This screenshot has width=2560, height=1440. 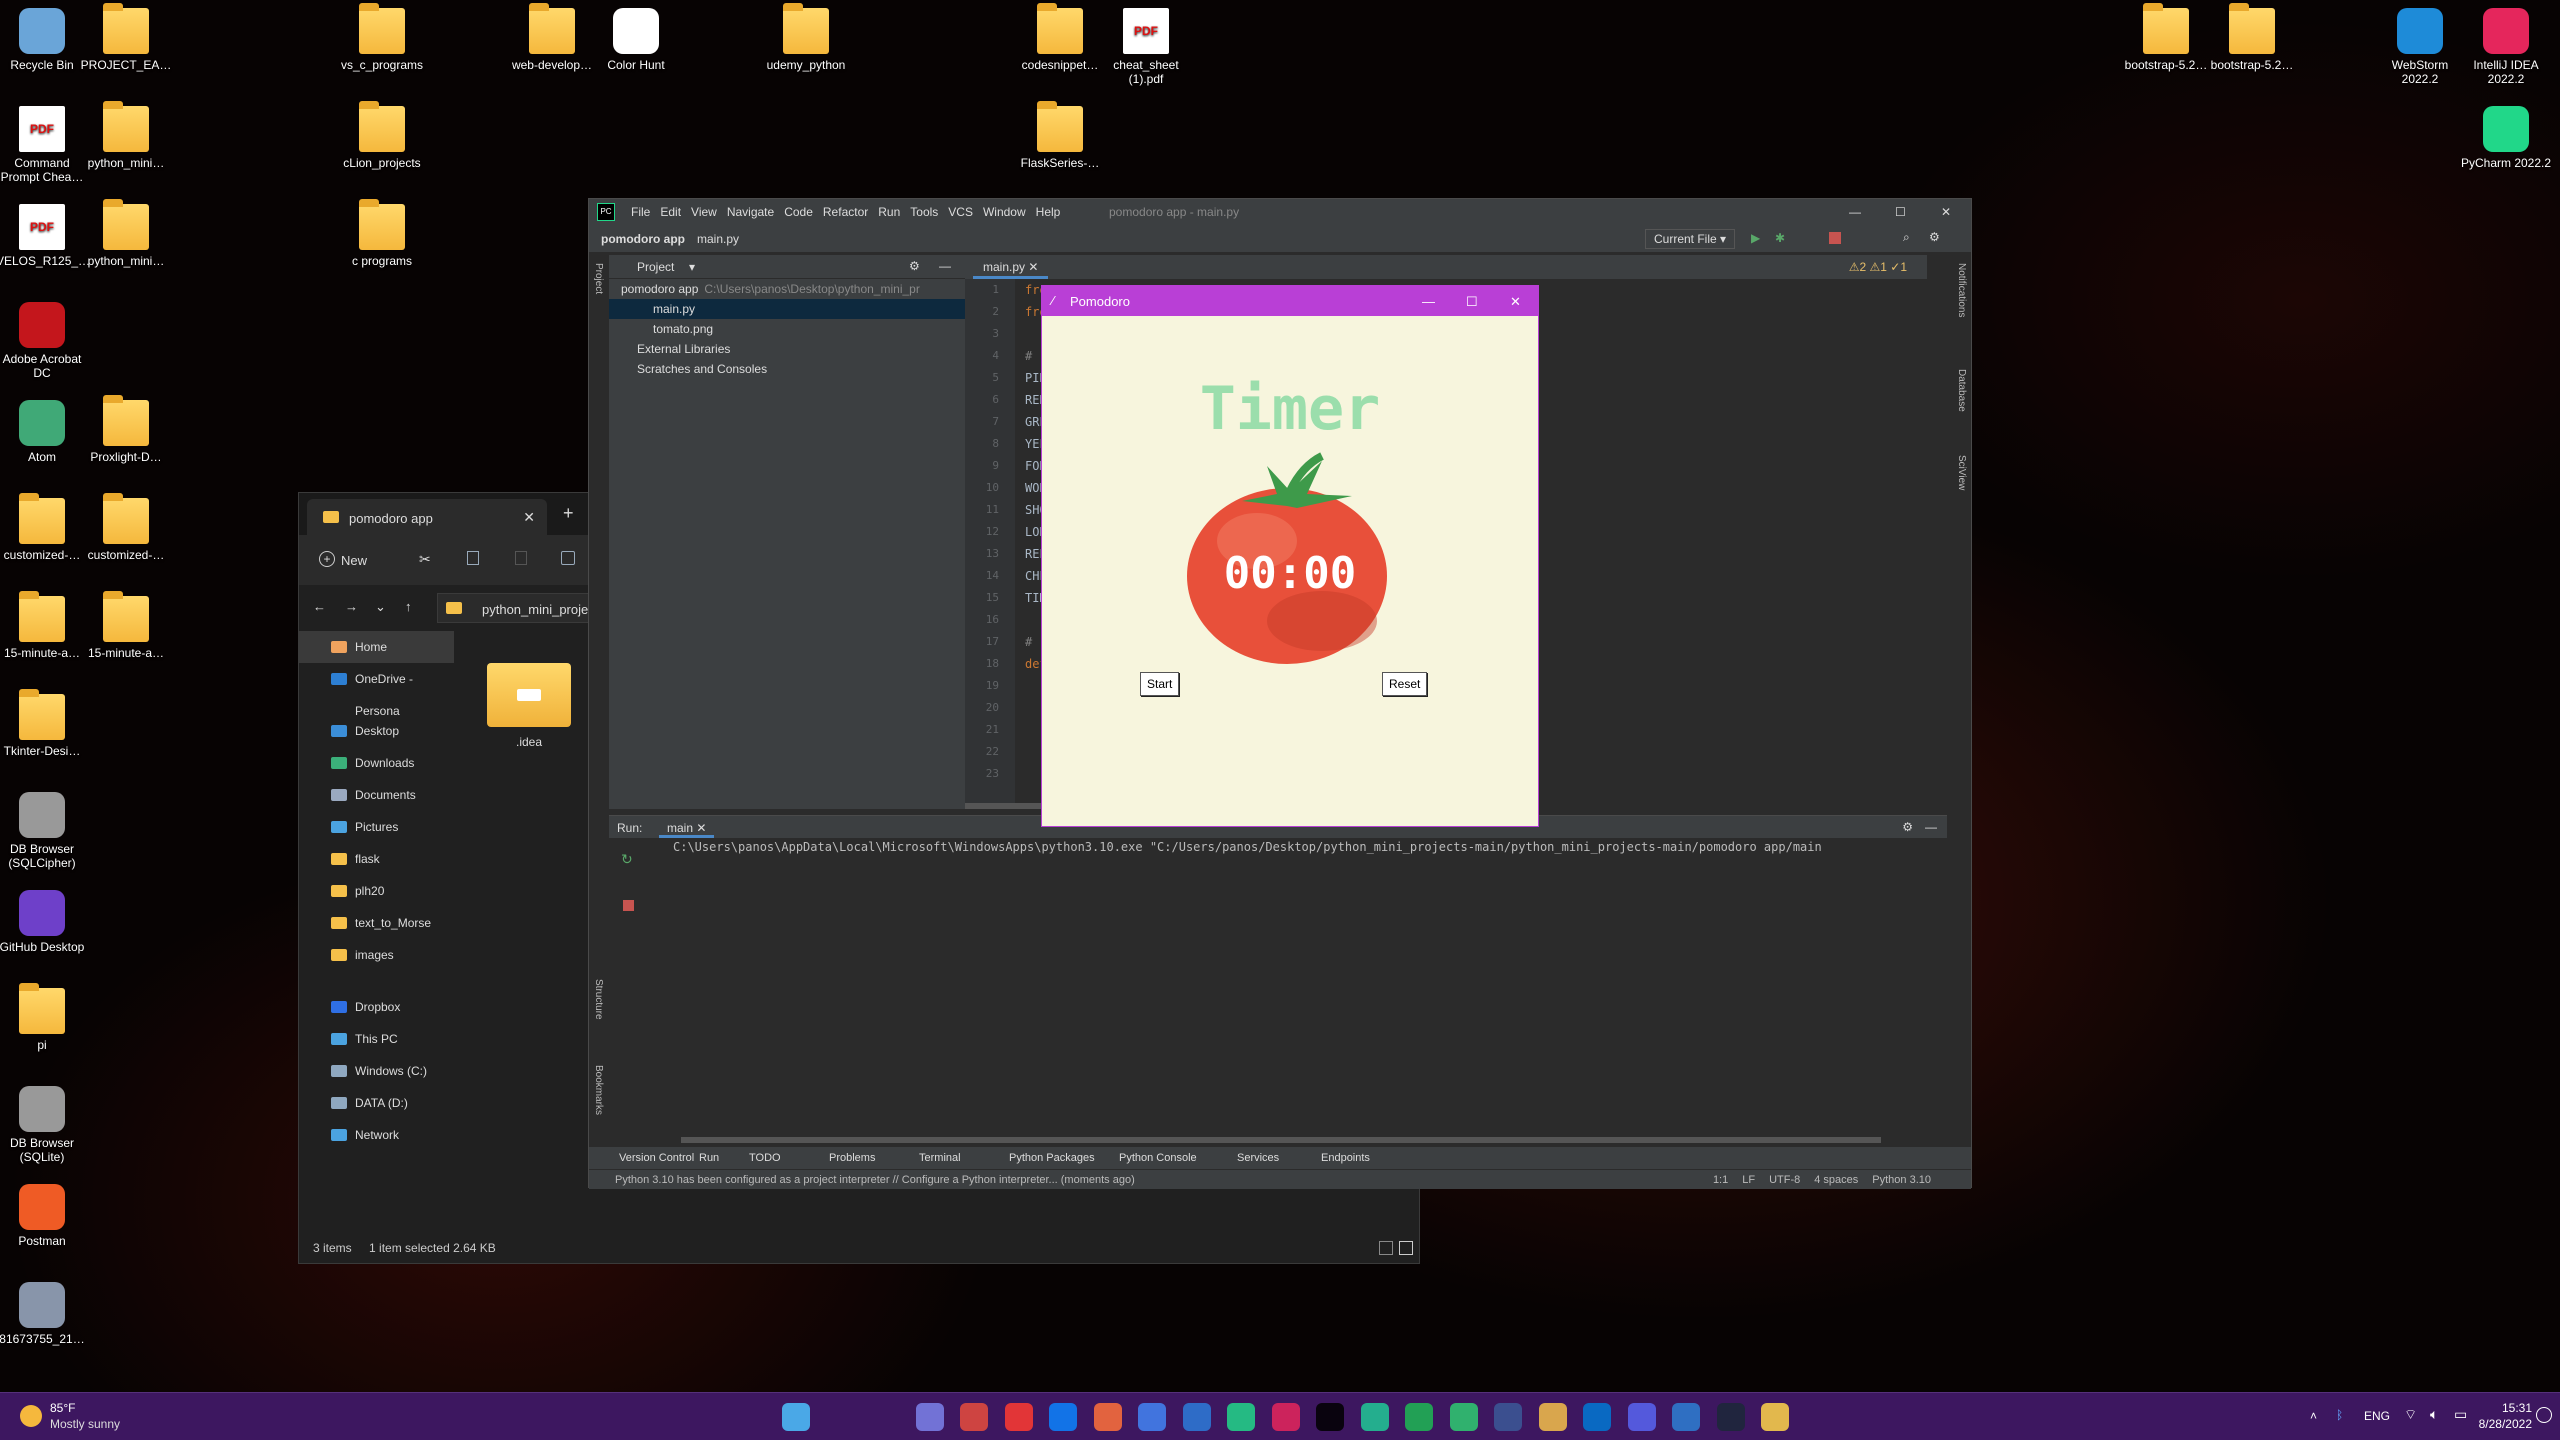 I want to click on desktop-icon: c programs, so click(x=382, y=233).